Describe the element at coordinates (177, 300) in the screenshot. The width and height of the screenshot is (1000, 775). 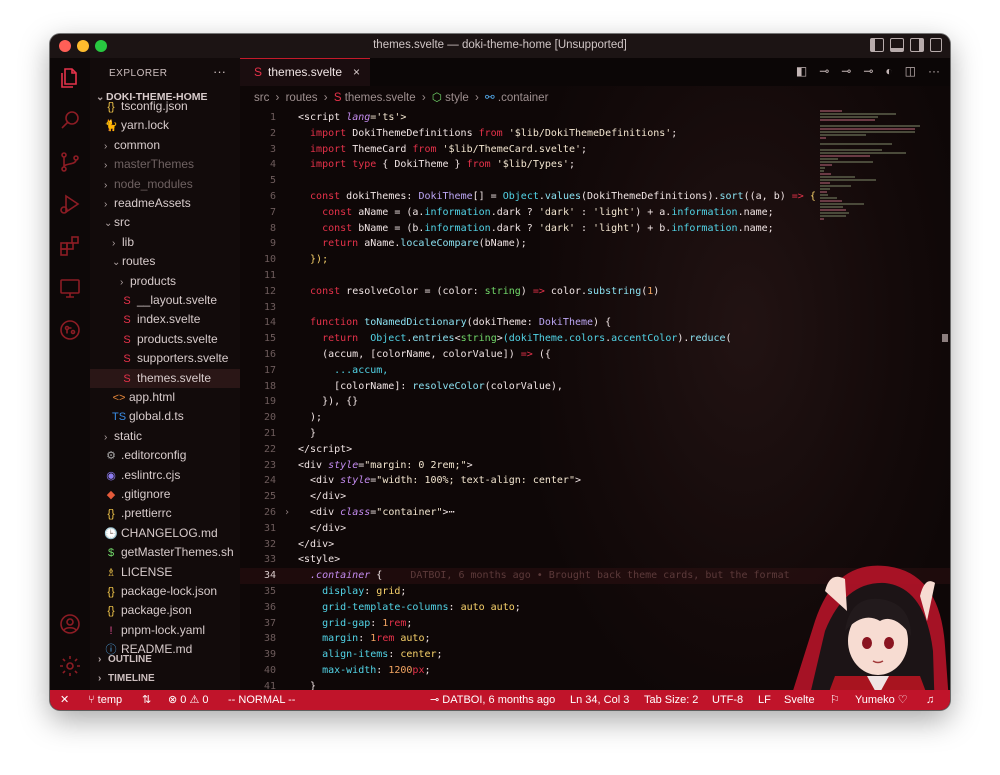
I see `tree-item-label: __layout.svelte` at that location.